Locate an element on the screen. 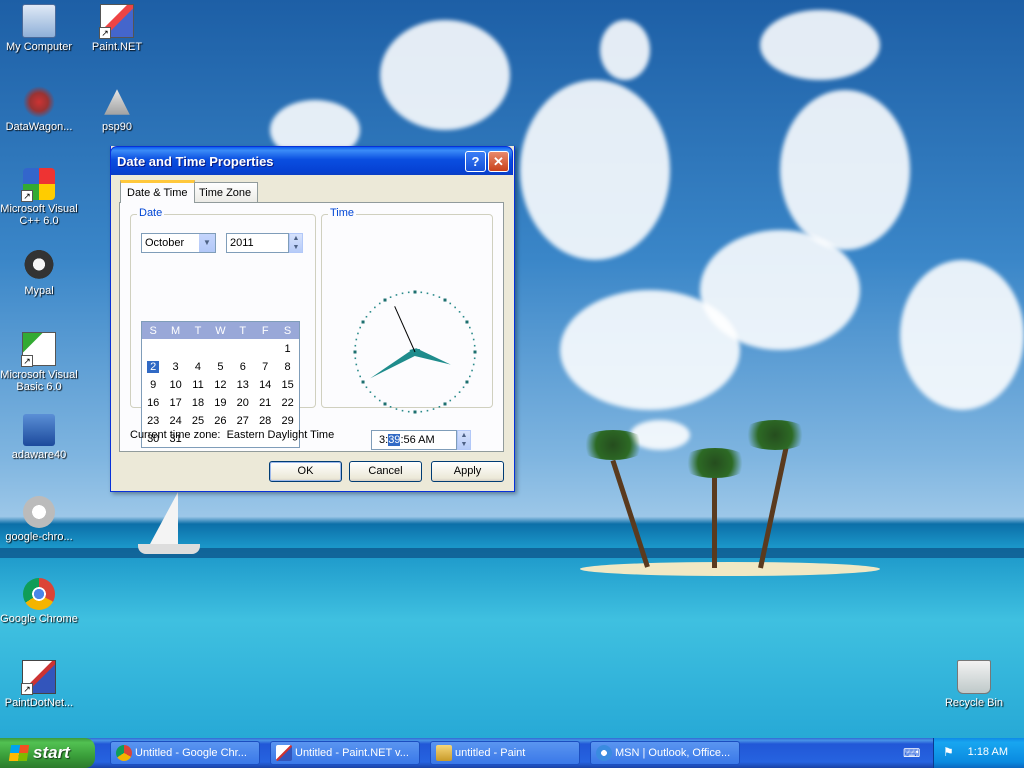 This screenshot has height=768, width=1024. taskbar-item-paint: untitled - Paint is located at coordinates (505, 753).